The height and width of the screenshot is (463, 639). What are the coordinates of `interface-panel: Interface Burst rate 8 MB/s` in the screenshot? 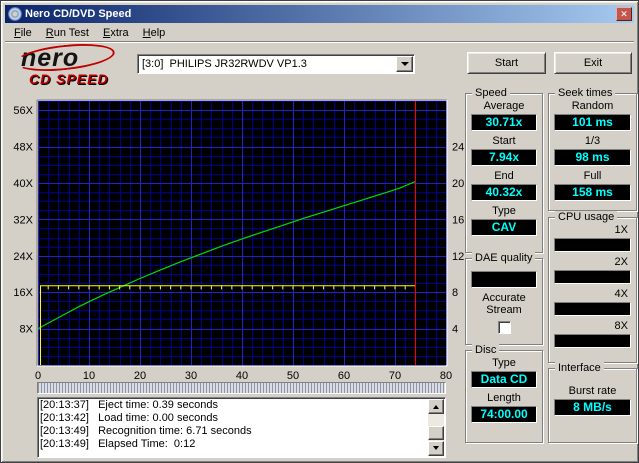 It's located at (592, 402).